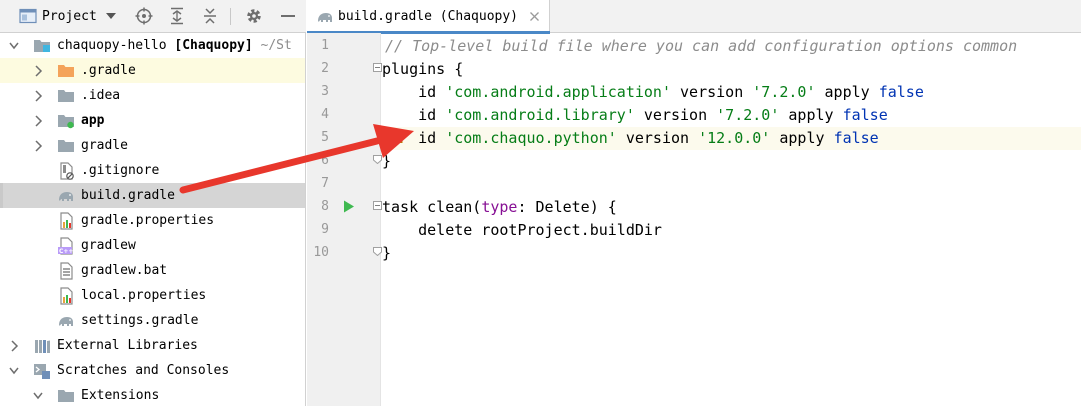 This screenshot has width=1081, height=406. I want to click on cpp-file-icon: C++, so click(65, 246).